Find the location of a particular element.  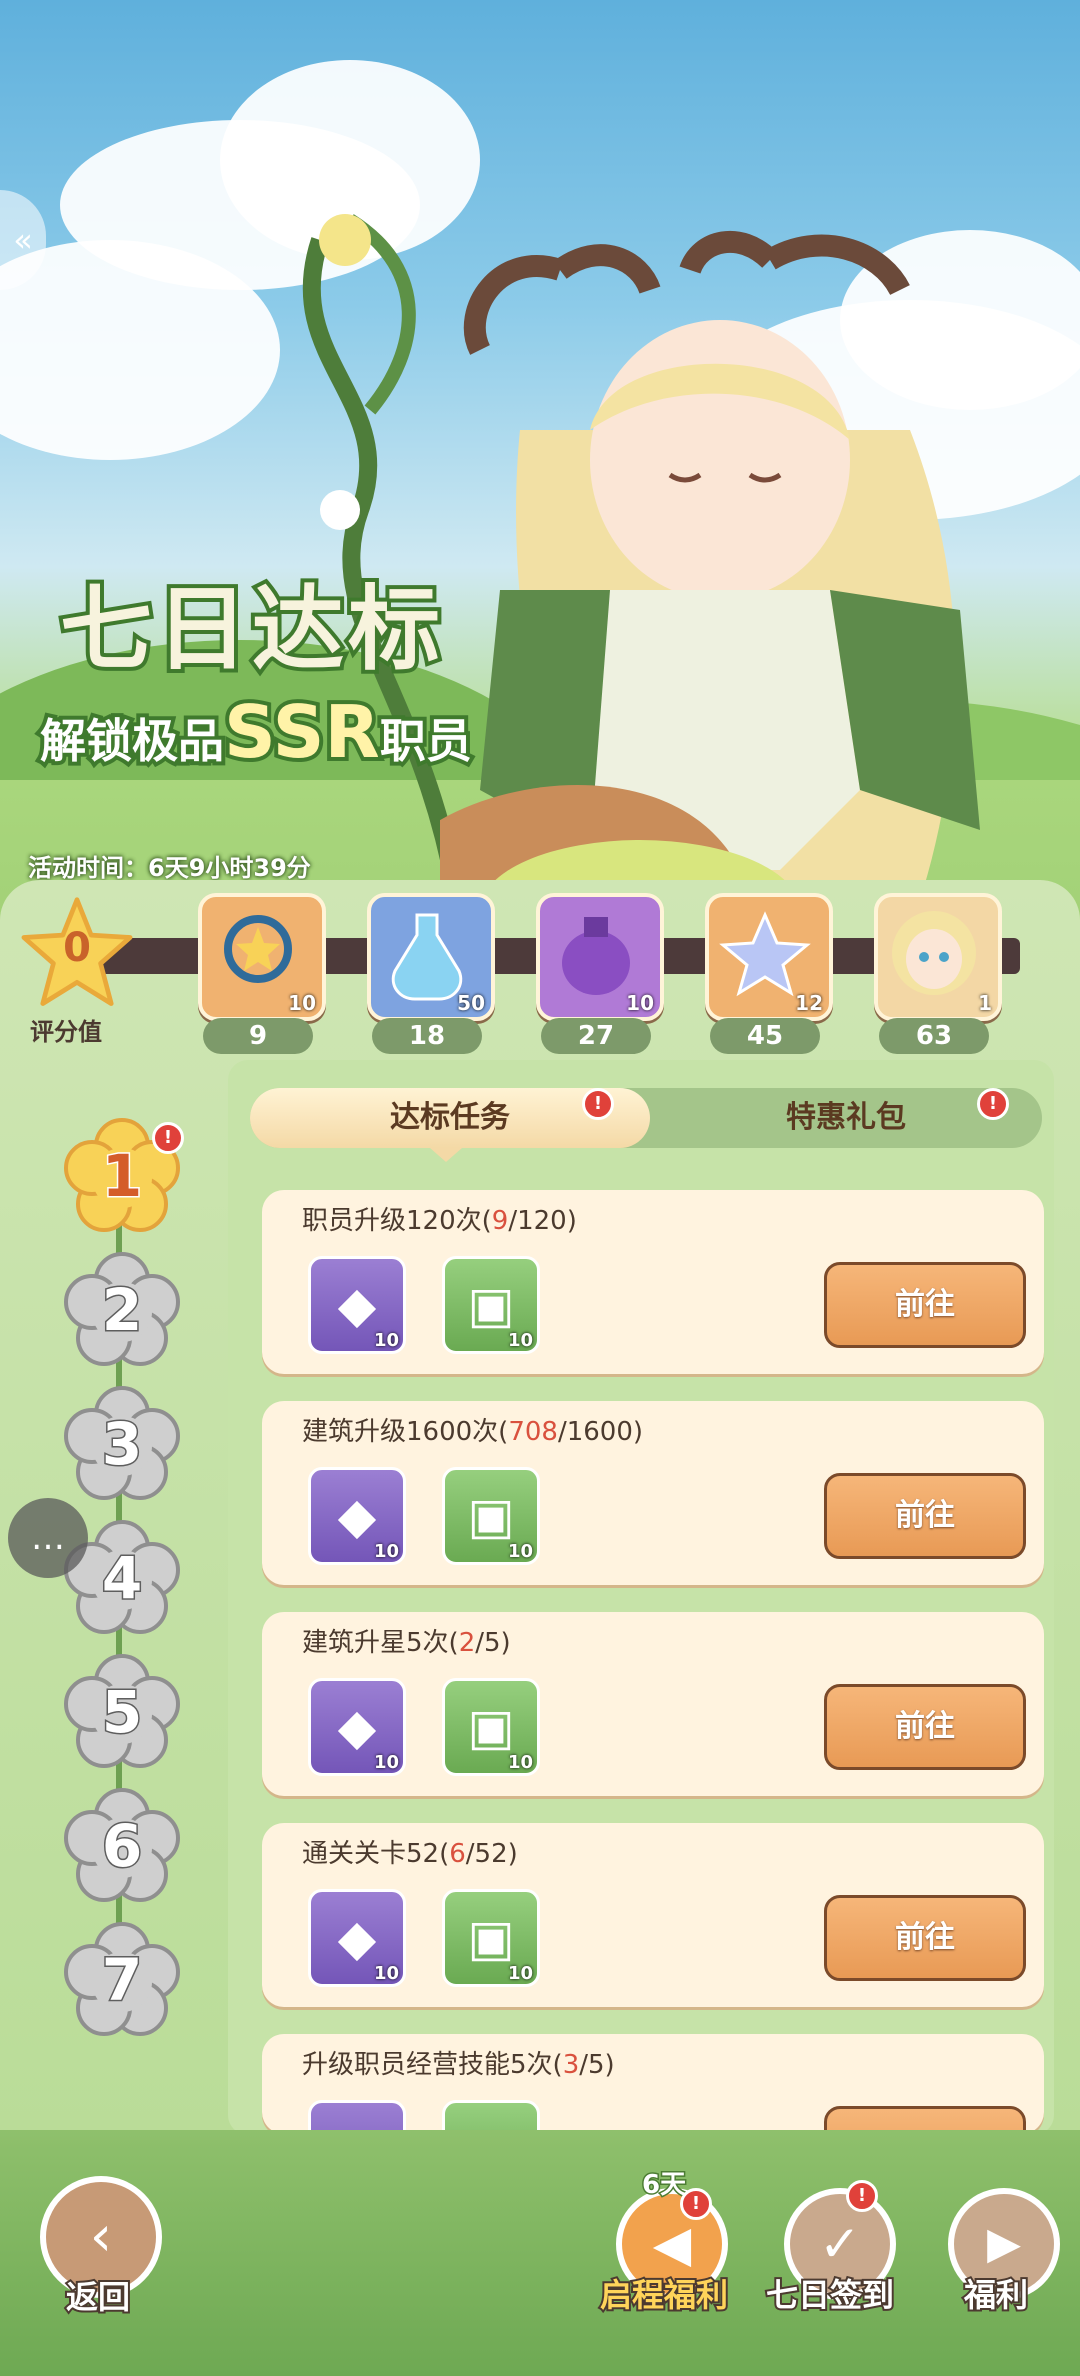

milestone-points-5: 63 is located at coordinates (934, 1036).